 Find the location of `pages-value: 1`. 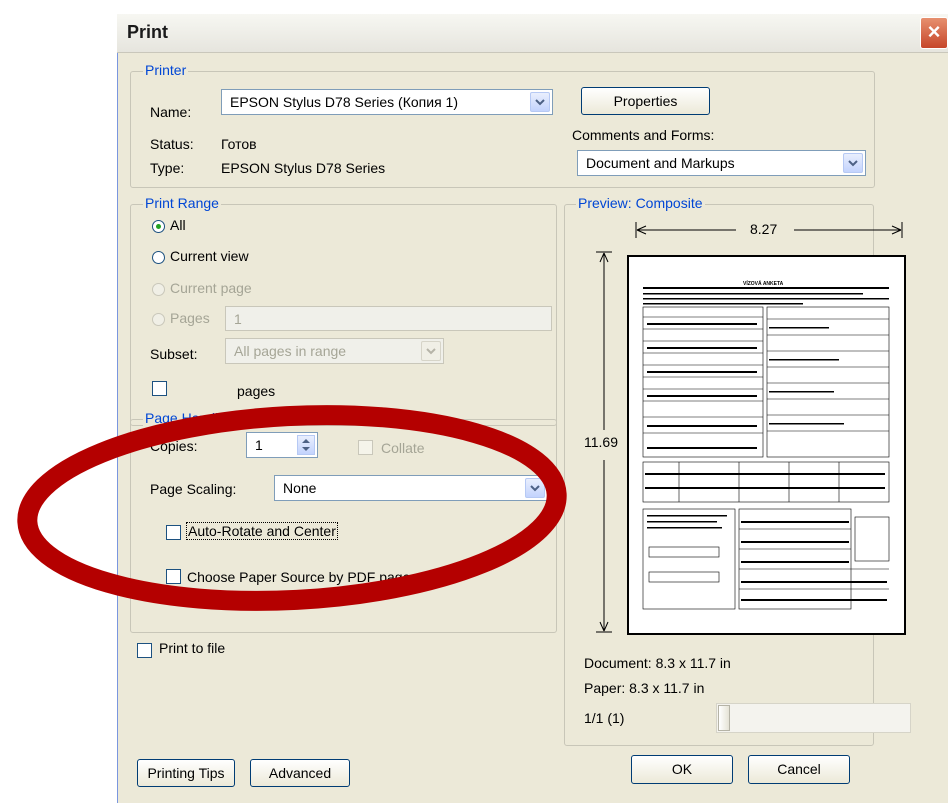

pages-value: 1 is located at coordinates (238, 319).